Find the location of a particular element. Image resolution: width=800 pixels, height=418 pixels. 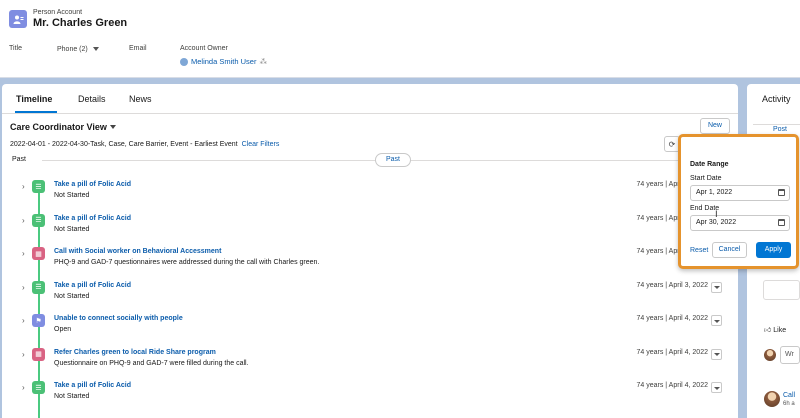

timeline-item-title: Unable to connect socially with people is located at coordinates (118, 318).